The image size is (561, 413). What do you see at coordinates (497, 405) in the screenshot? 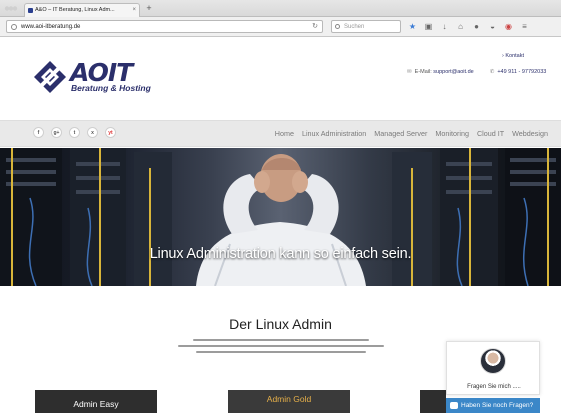
I see `chat-button-label: Haben Sie noch Fragen?` at bounding box center [497, 405].